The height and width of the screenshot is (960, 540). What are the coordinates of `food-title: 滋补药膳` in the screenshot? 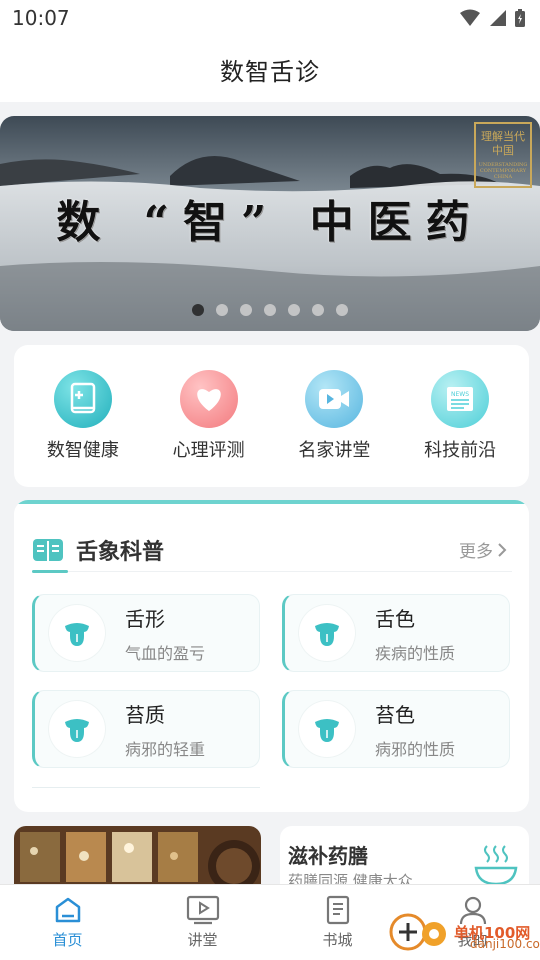 It's located at (328, 856).